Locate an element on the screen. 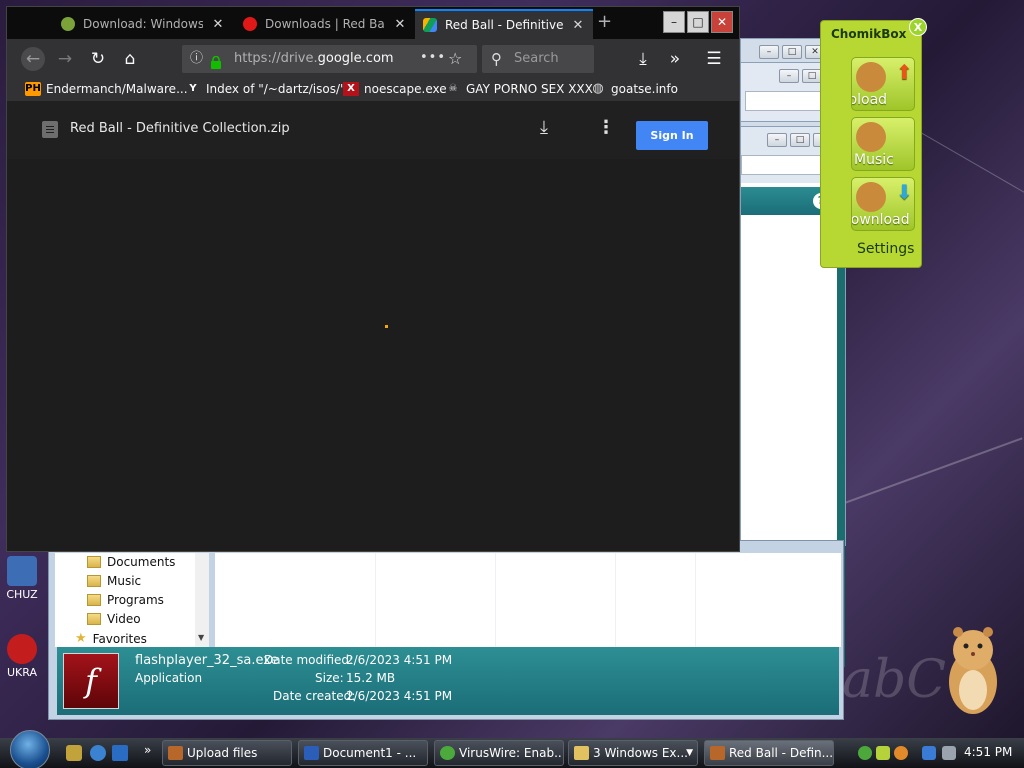  hamster-headphones-icon is located at coordinates (871, 137).